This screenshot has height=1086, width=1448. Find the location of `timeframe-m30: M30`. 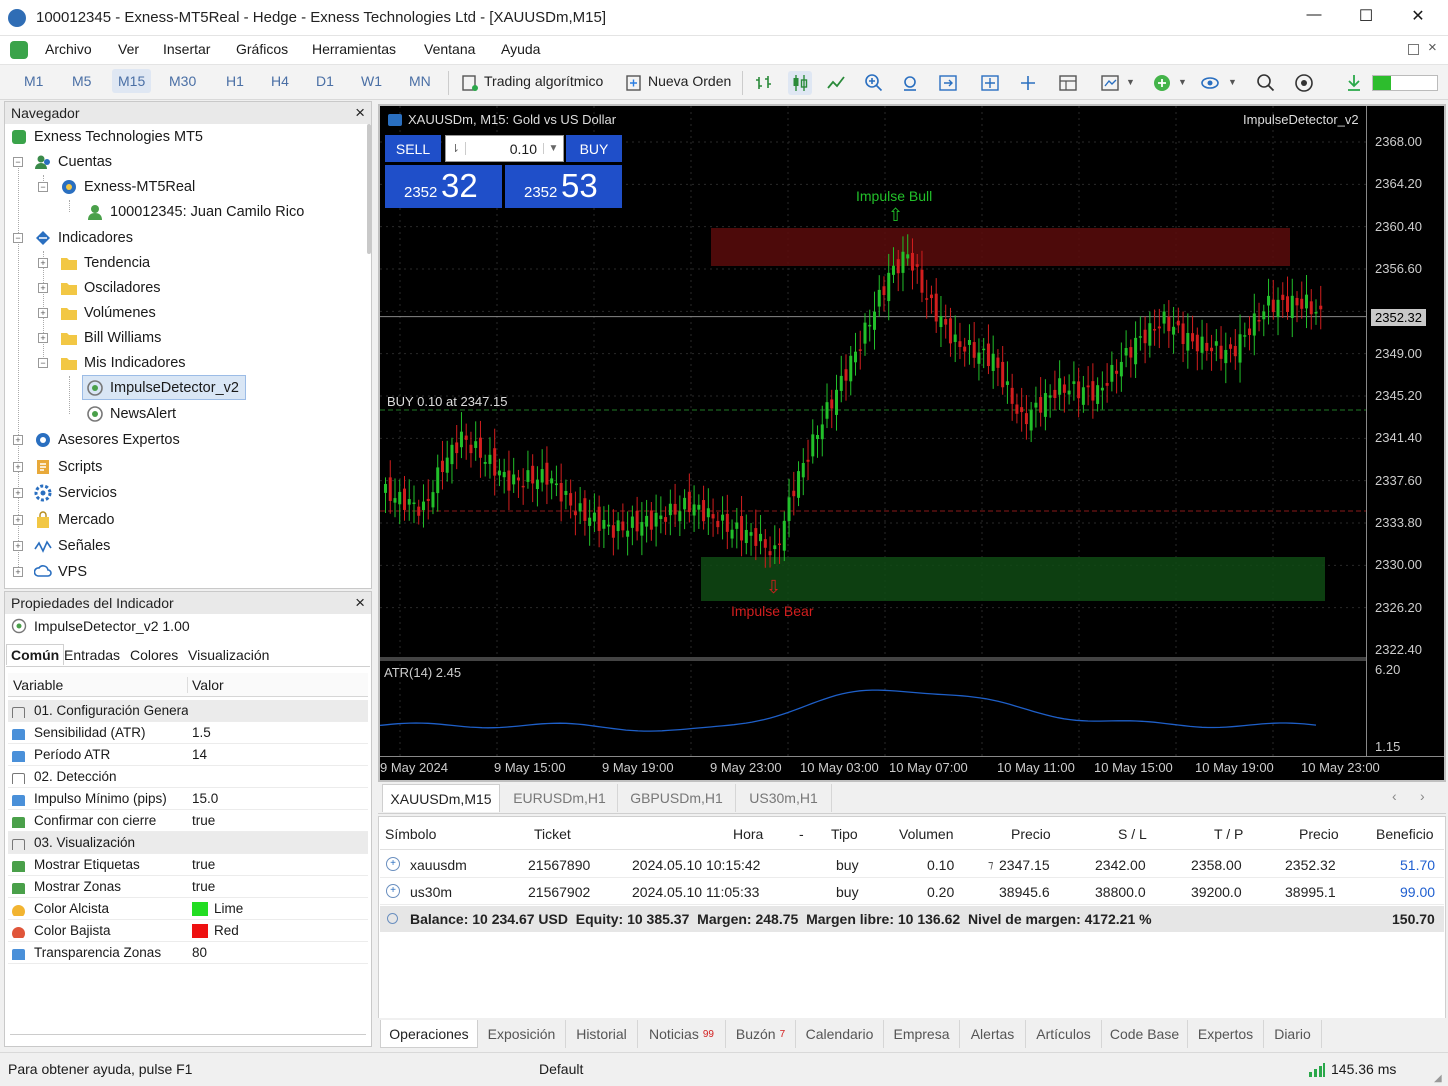

timeframe-m30: M30 is located at coordinates (182, 81).